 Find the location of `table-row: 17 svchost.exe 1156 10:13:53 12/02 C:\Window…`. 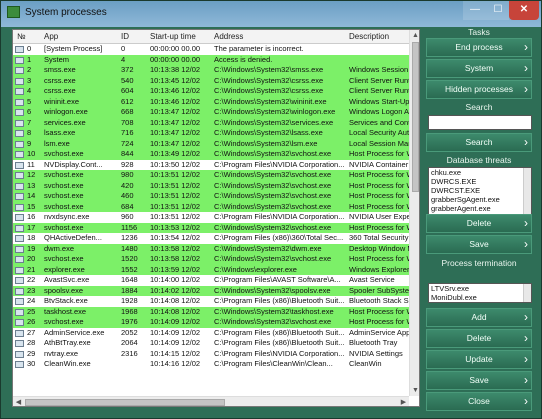

table-row: 17 svchost.exe 1156 10:13:53 12/02 C:\Window… is located at coordinates (211, 227).